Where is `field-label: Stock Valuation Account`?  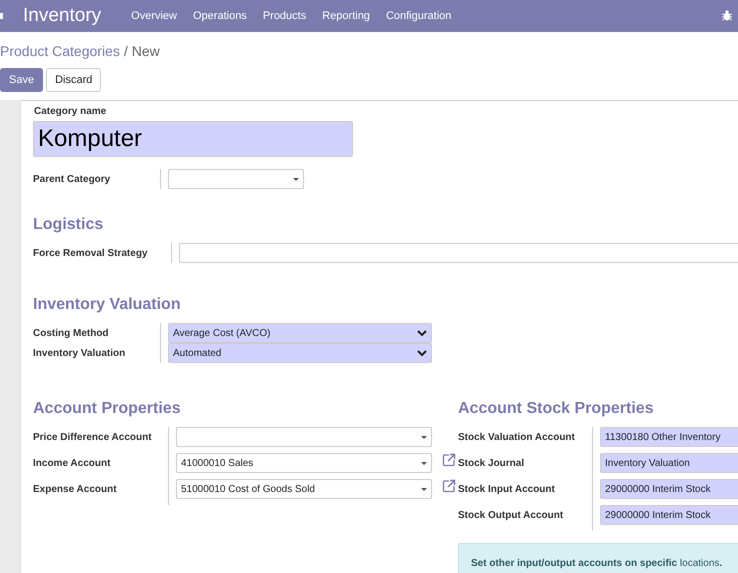 field-label: Stock Valuation Account is located at coordinates (516, 437).